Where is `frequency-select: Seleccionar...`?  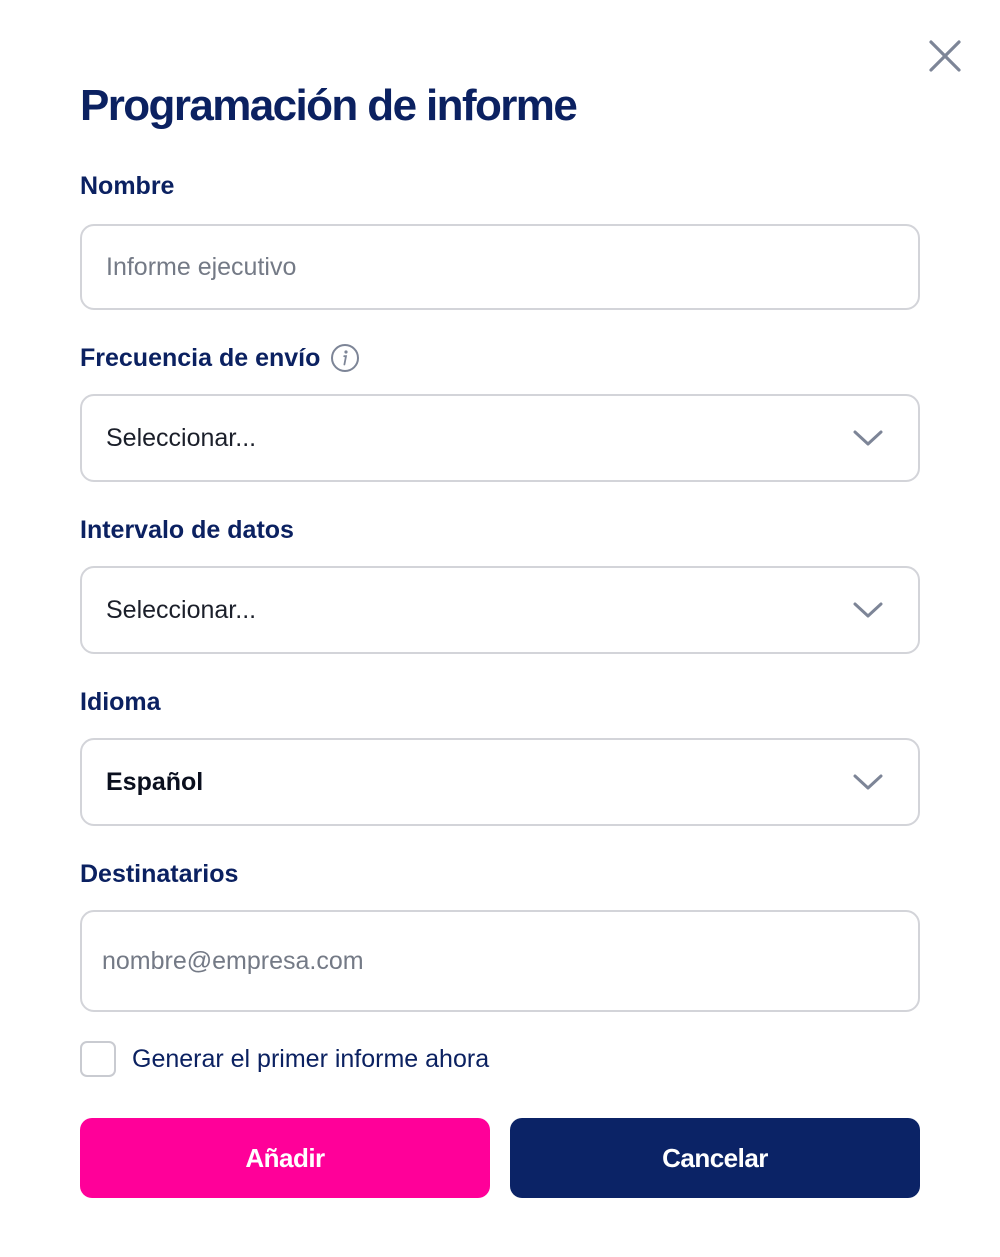
frequency-select: Seleccionar... is located at coordinates (500, 438).